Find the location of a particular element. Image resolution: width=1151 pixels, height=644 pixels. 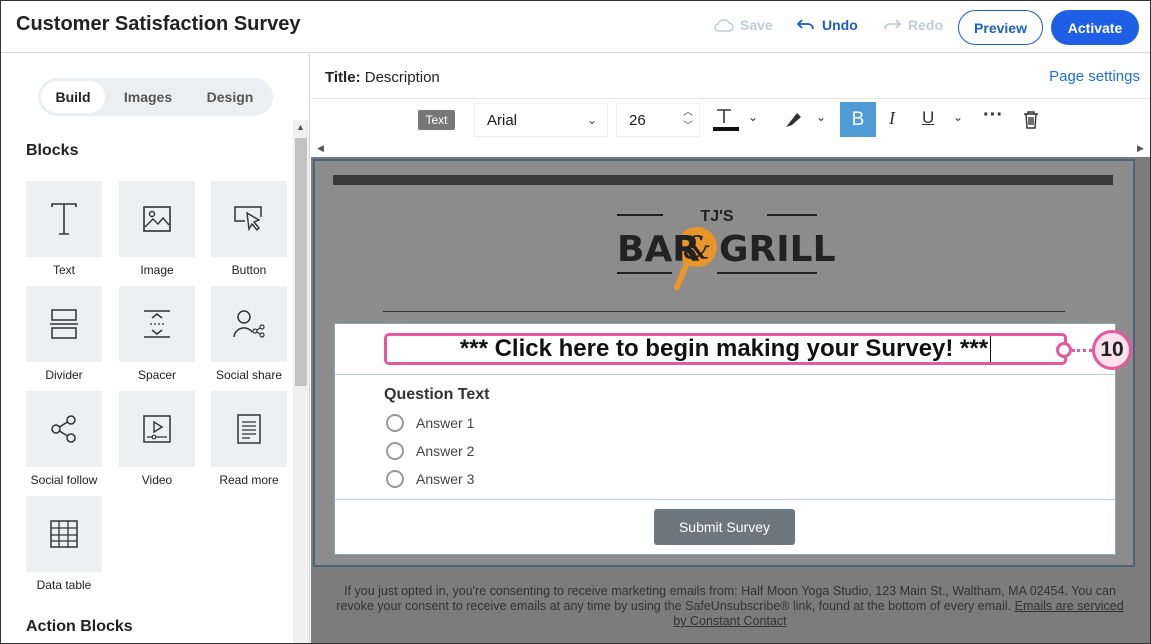

block-label: Divider is located at coordinates (64, 375).